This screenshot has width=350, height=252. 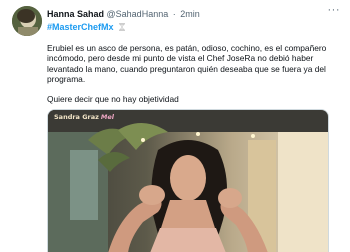 I want to click on author-name: Hanna Sahad, so click(x=75, y=14).